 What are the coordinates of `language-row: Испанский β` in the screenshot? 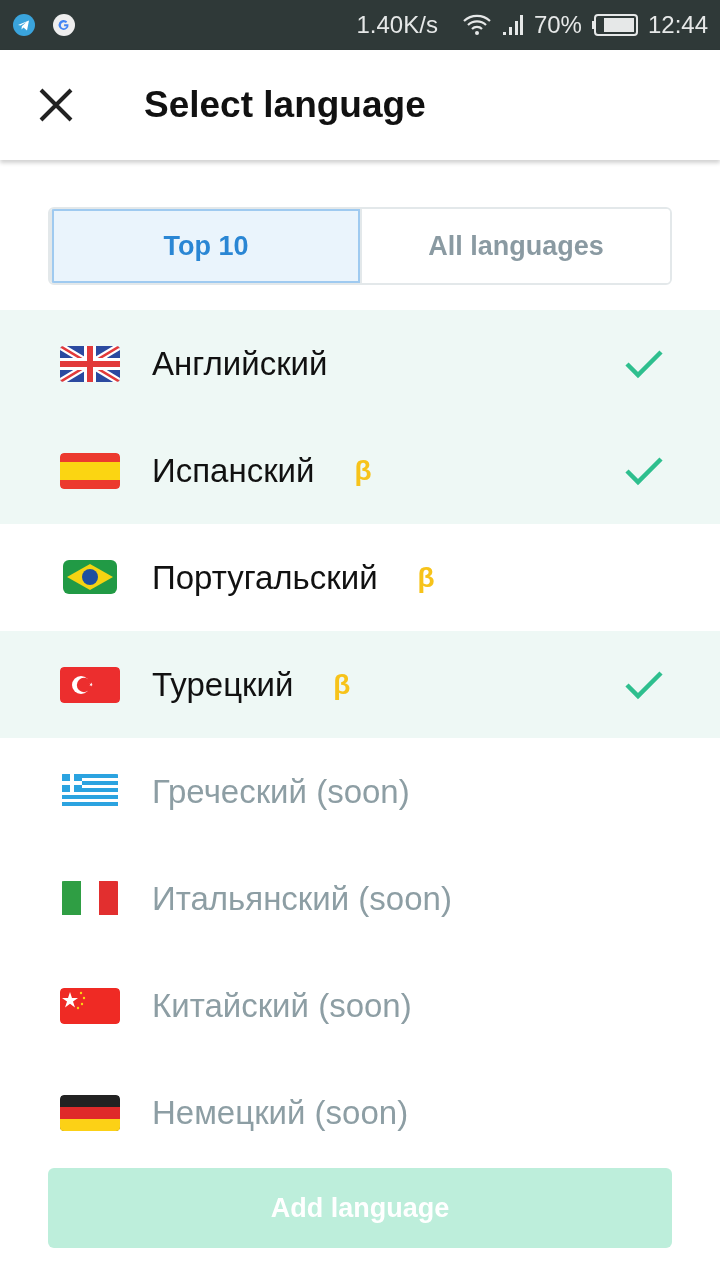 It's located at (360, 470).